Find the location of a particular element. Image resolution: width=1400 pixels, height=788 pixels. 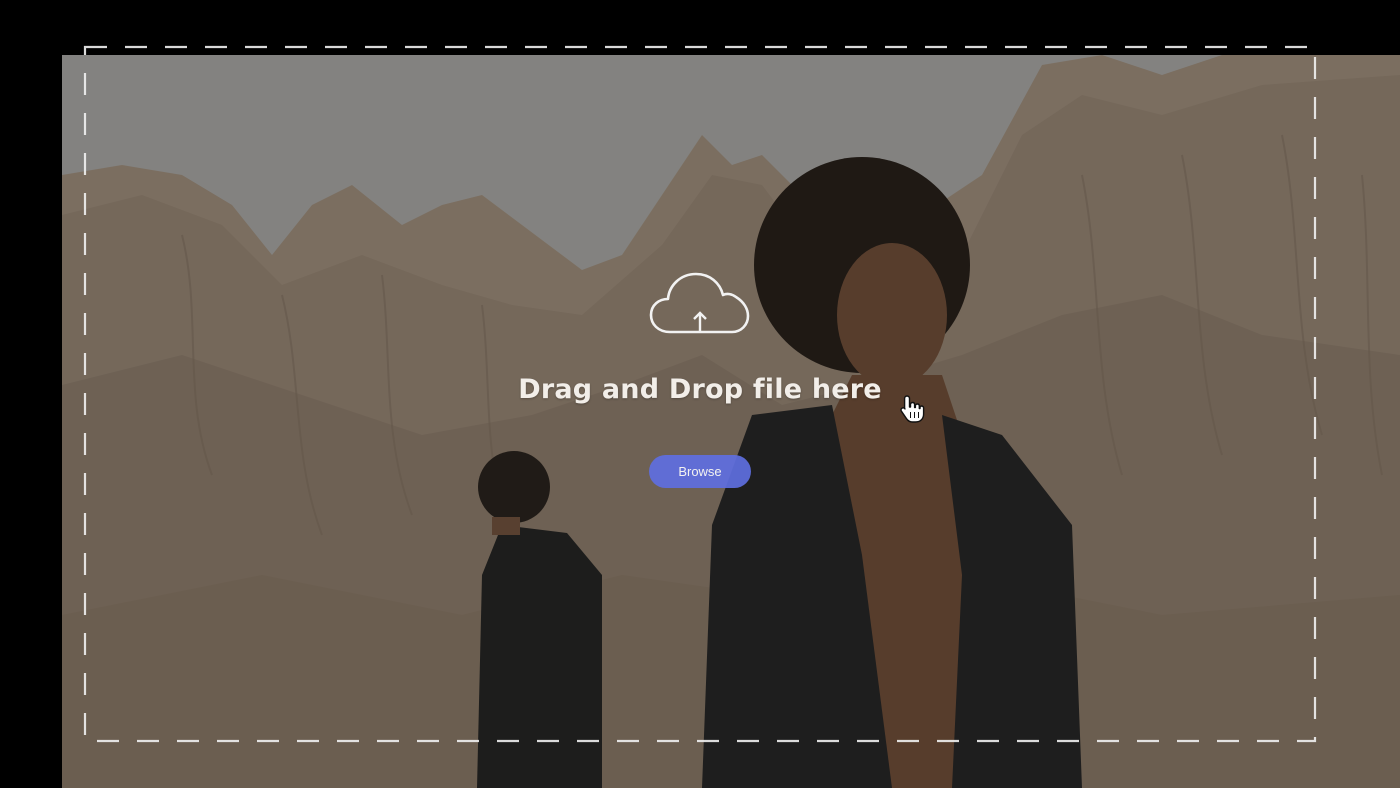

drop-instructions: Drag and Drop file here is located at coordinates (700, 389).